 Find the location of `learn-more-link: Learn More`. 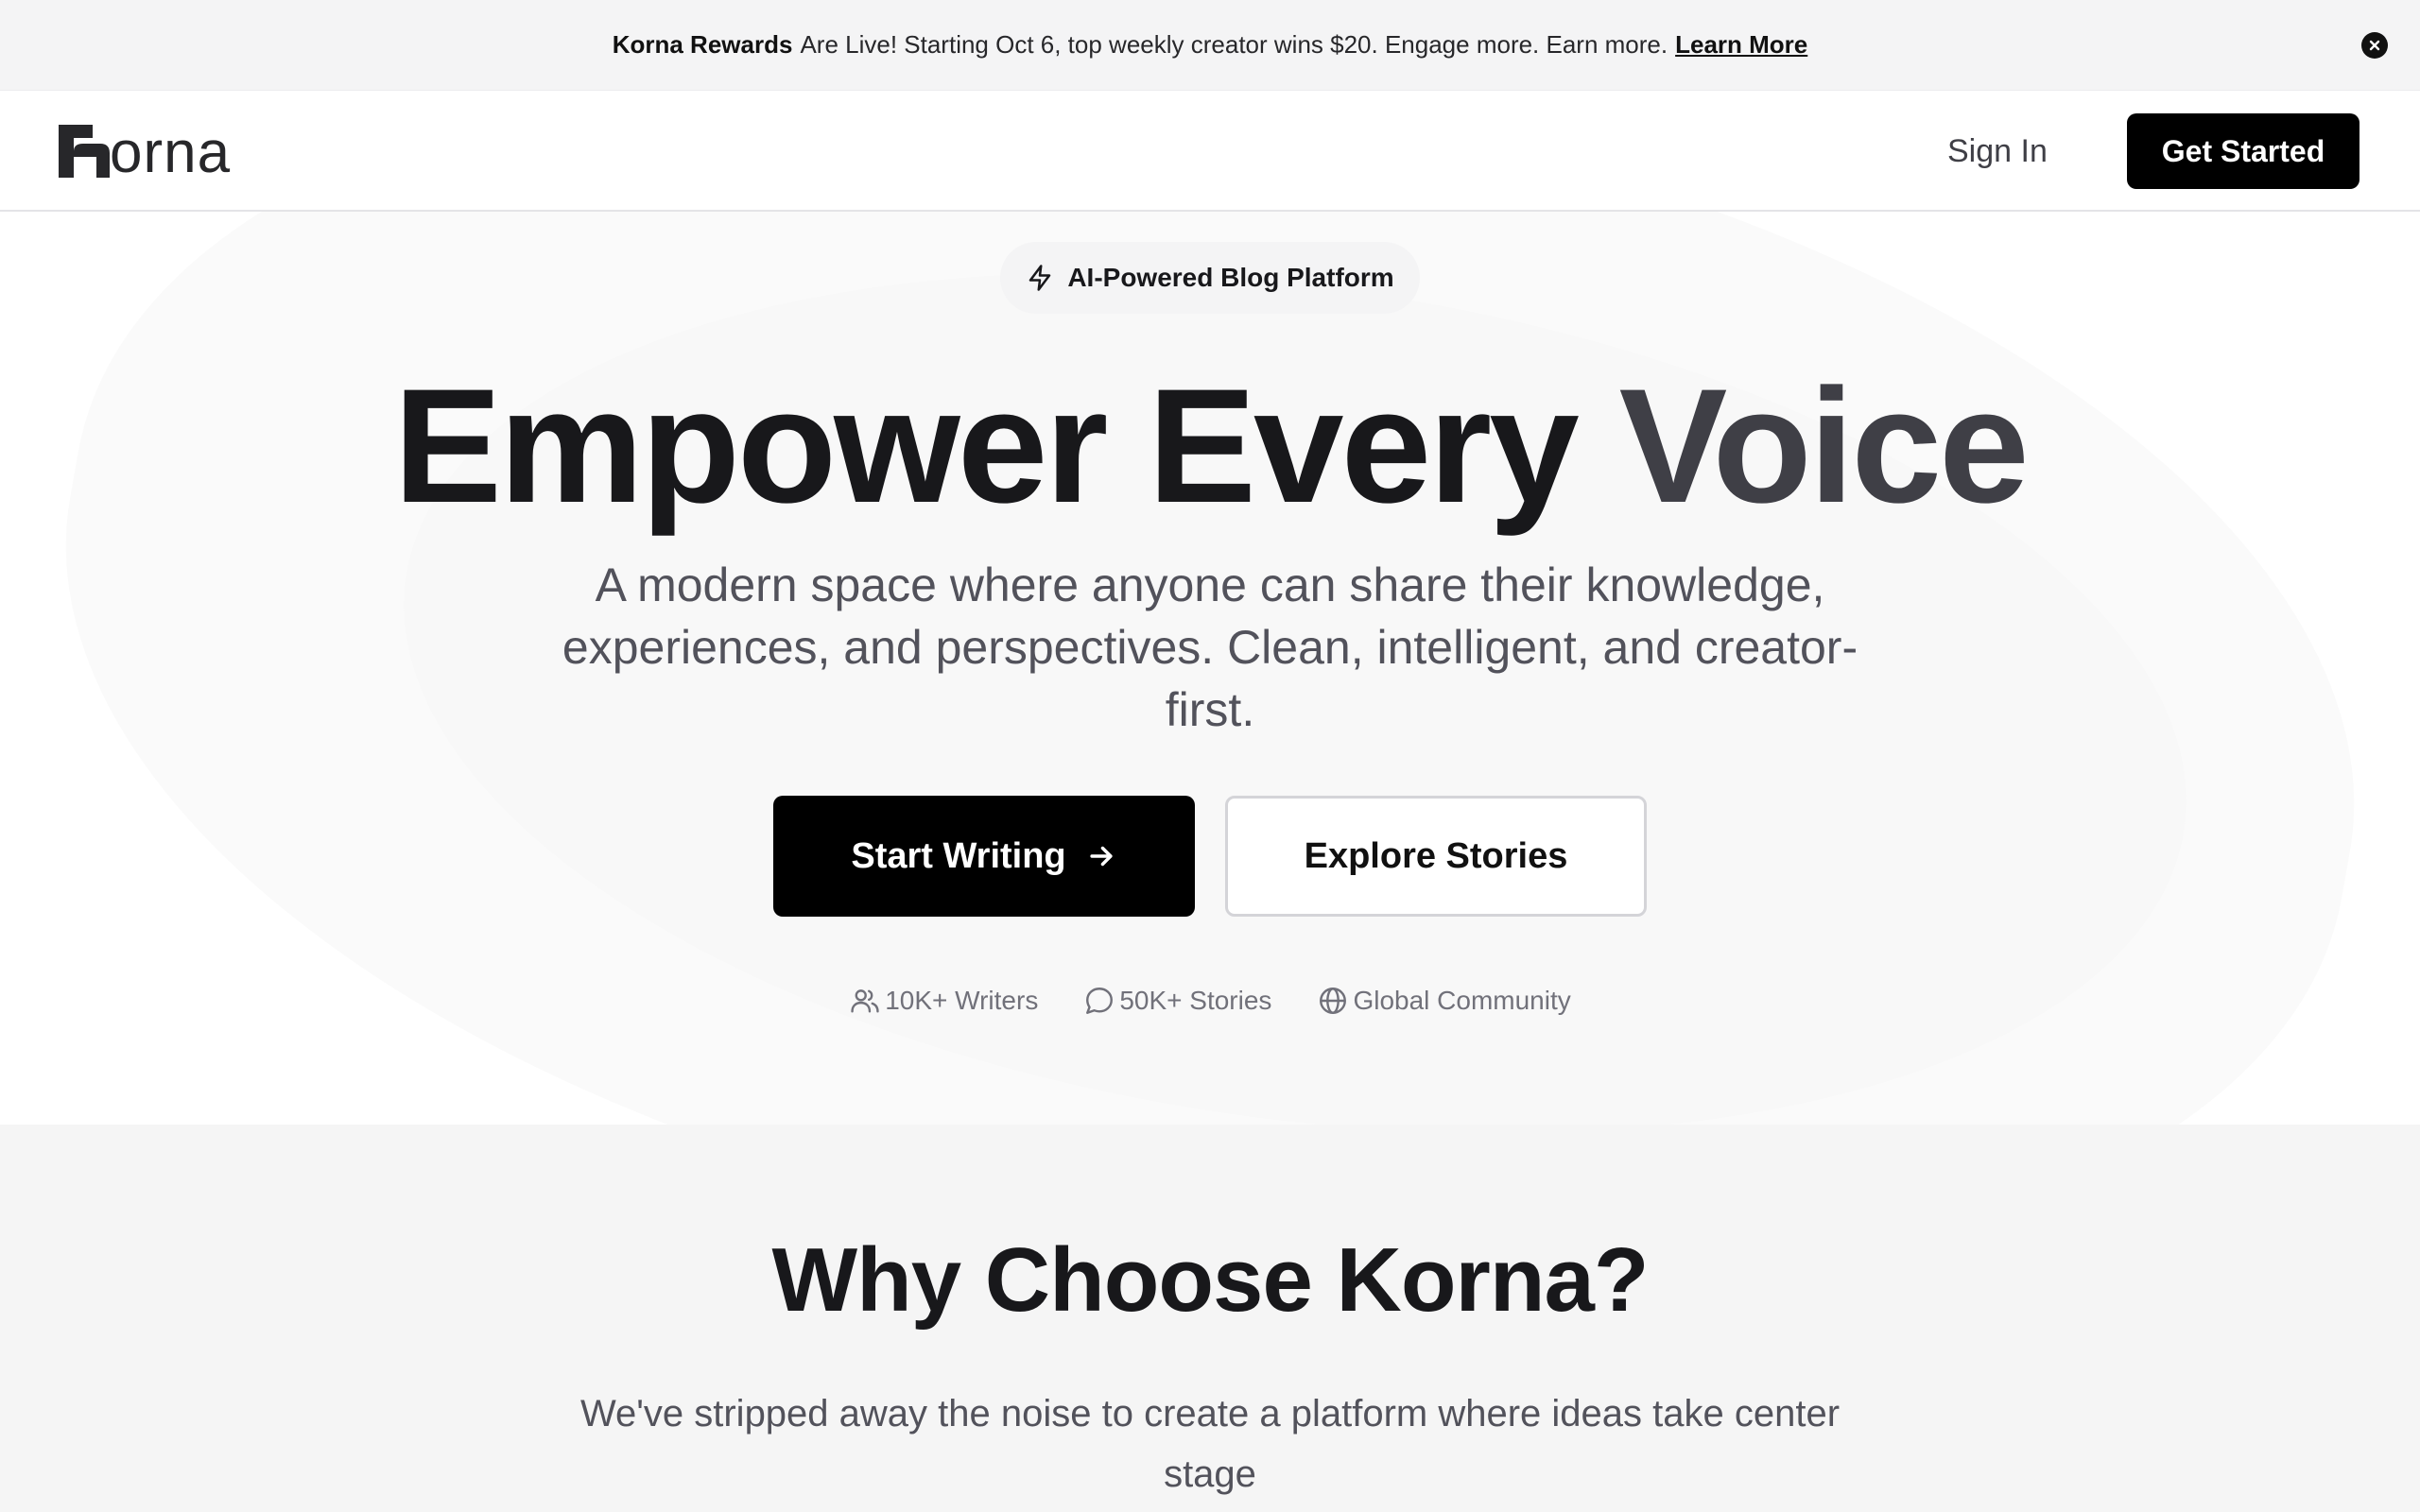

learn-more-link: Learn More is located at coordinates (1741, 45).